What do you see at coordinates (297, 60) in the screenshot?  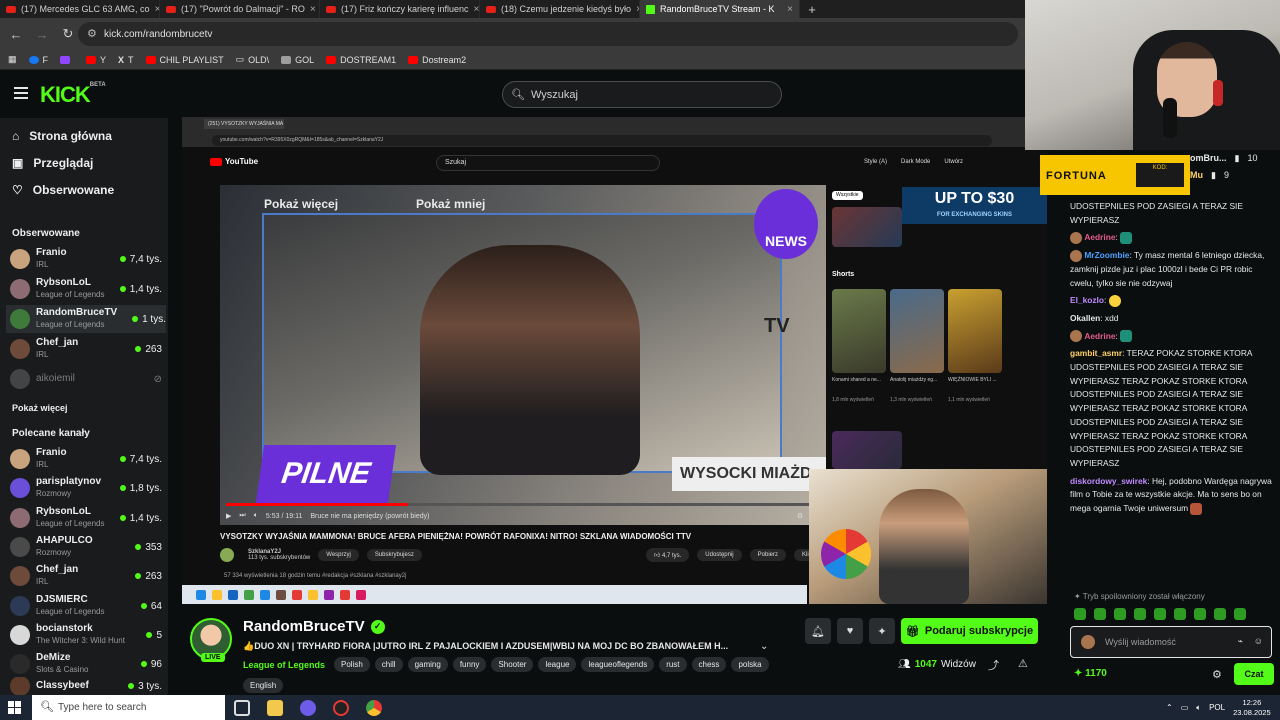 I see `bookmark: GOL` at bounding box center [297, 60].